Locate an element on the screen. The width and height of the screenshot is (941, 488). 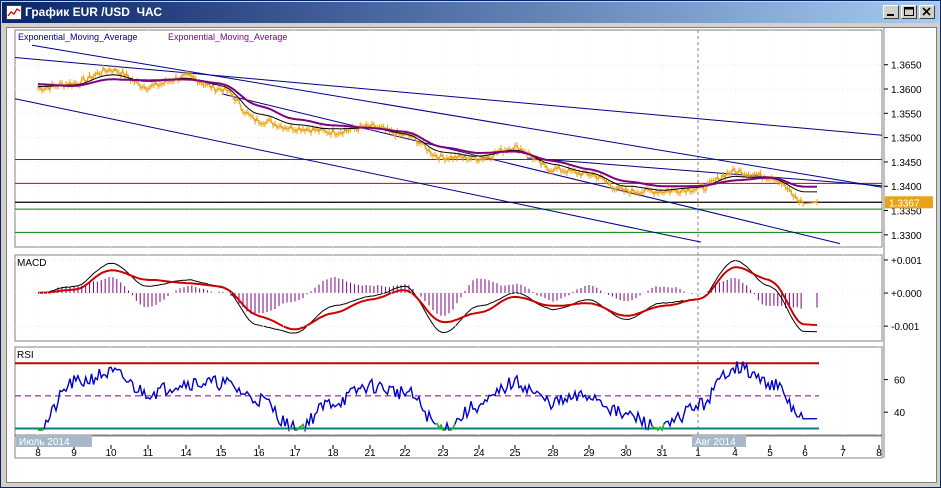
current-price-label: 1.3367 is located at coordinates (904, 203).